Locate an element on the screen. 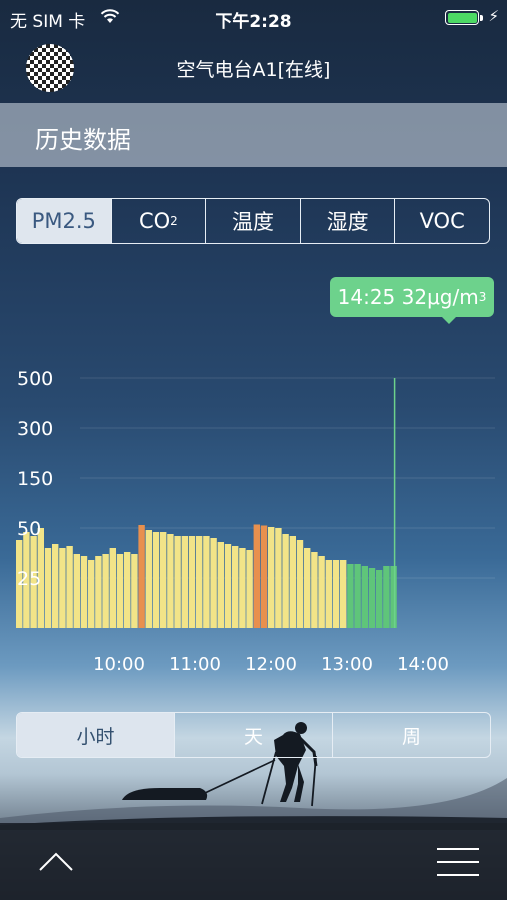 This screenshot has width=507, height=900. menu-icon is located at coordinates (458, 862).